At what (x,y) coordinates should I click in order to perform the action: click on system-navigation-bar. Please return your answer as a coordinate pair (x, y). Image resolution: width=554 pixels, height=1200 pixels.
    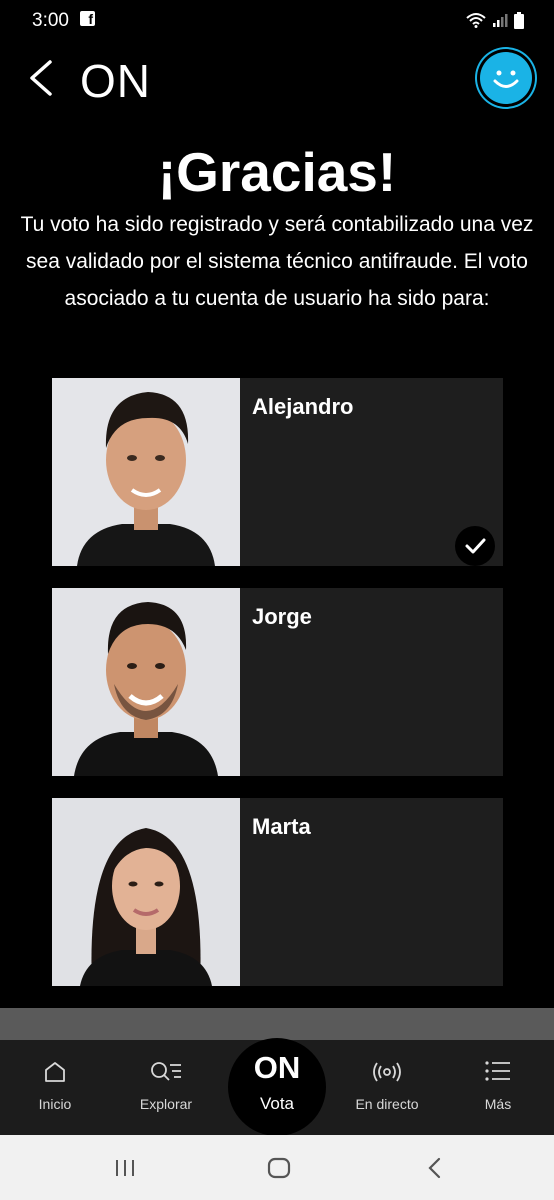
    Looking at the image, I should click on (277, 1167).